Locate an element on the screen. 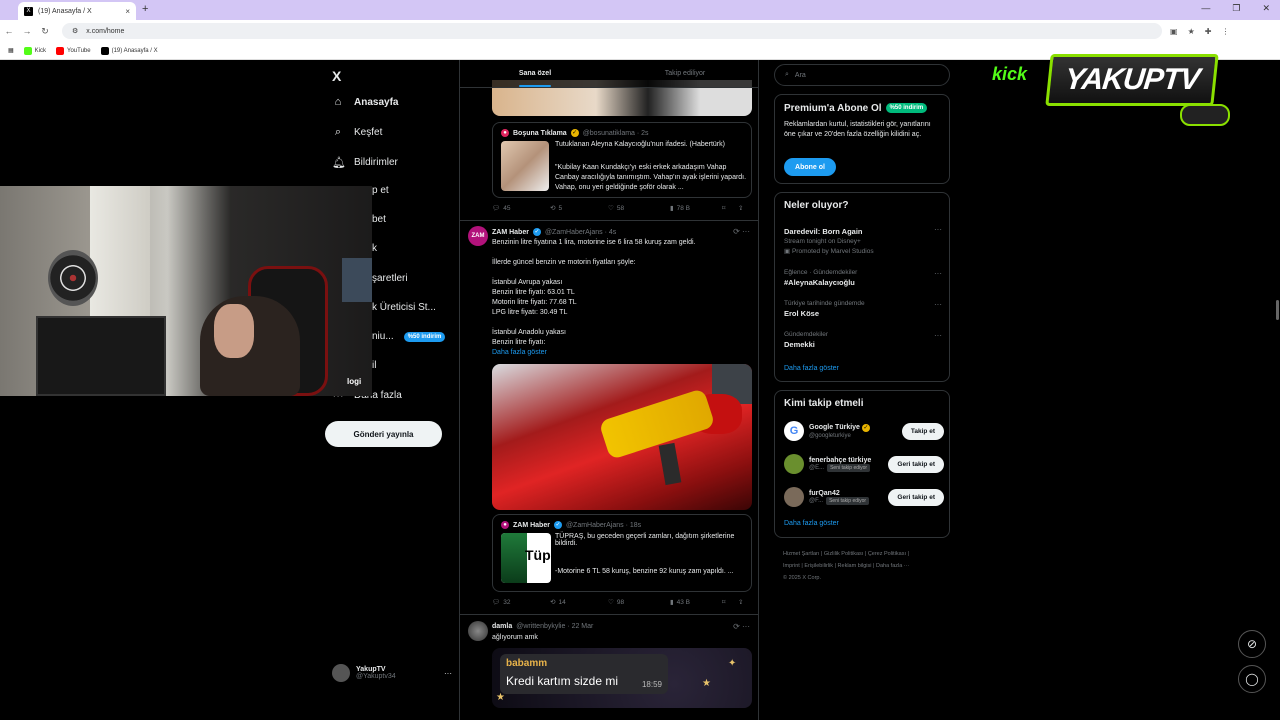 This screenshot has width=1280, height=720. messages-icon: ◯ is located at coordinates (1252, 679).